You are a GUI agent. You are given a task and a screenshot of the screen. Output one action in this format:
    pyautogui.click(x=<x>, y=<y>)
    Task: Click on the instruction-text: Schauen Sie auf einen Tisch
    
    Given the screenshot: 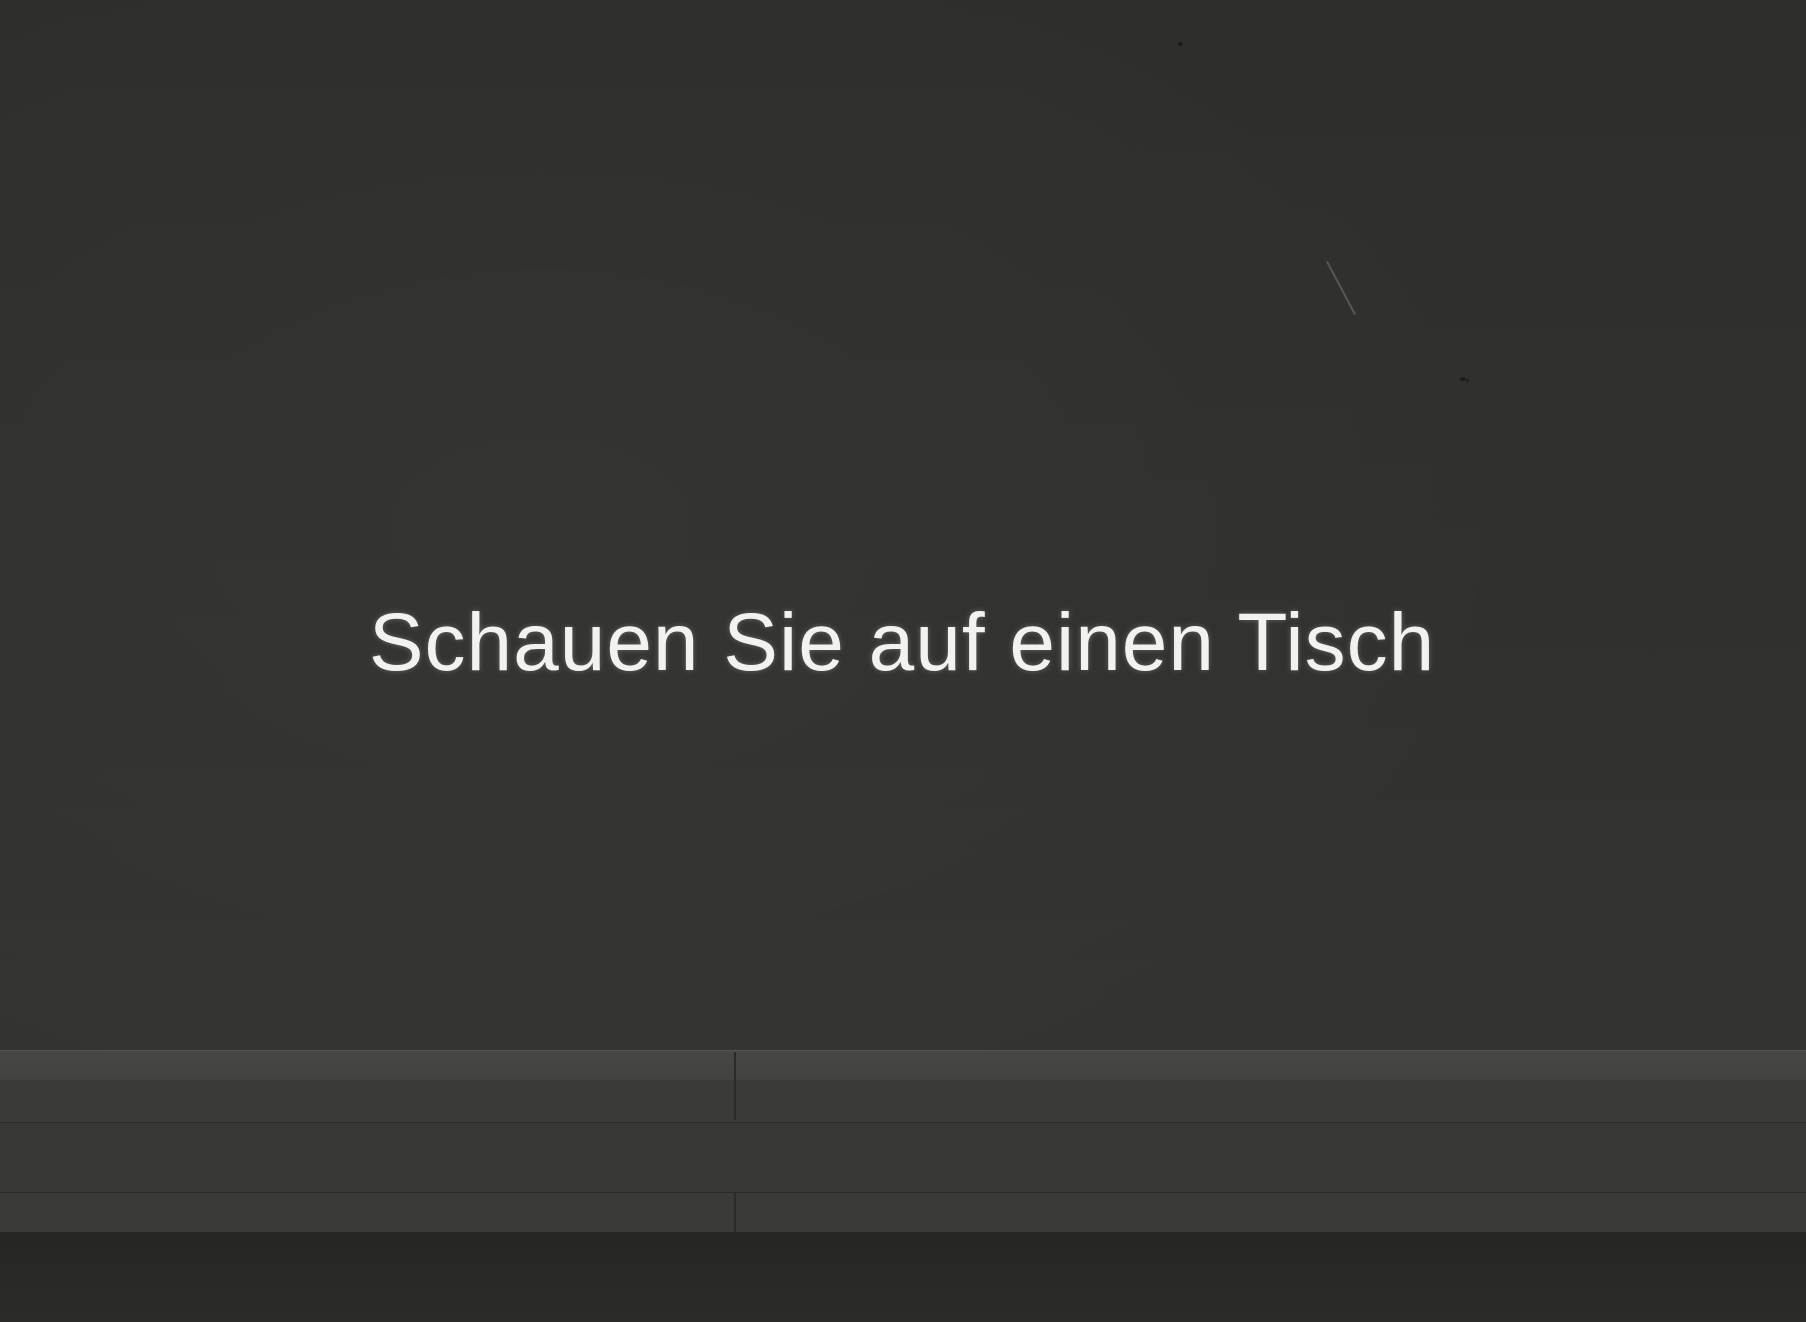 What is the action you would take?
    pyautogui.click(x=902, y=642)
    